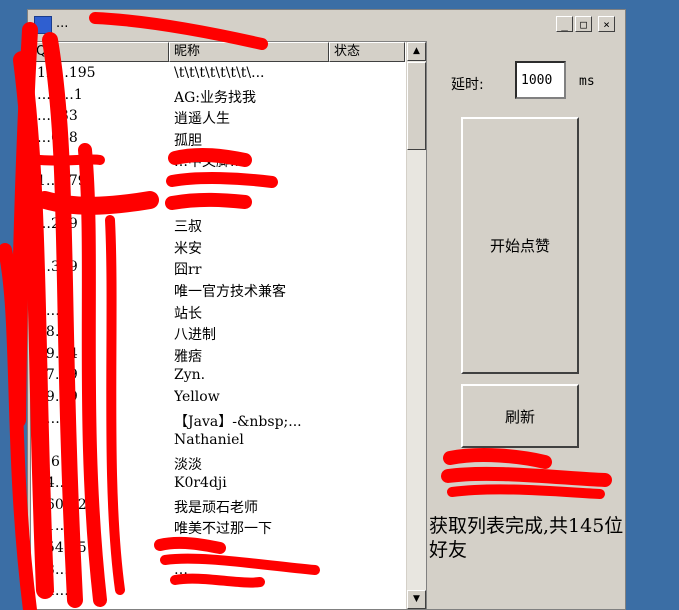 This screenshot has height=610, width=679. I want to click on nickname-cell: AG:业务找我, so click(215, 97).